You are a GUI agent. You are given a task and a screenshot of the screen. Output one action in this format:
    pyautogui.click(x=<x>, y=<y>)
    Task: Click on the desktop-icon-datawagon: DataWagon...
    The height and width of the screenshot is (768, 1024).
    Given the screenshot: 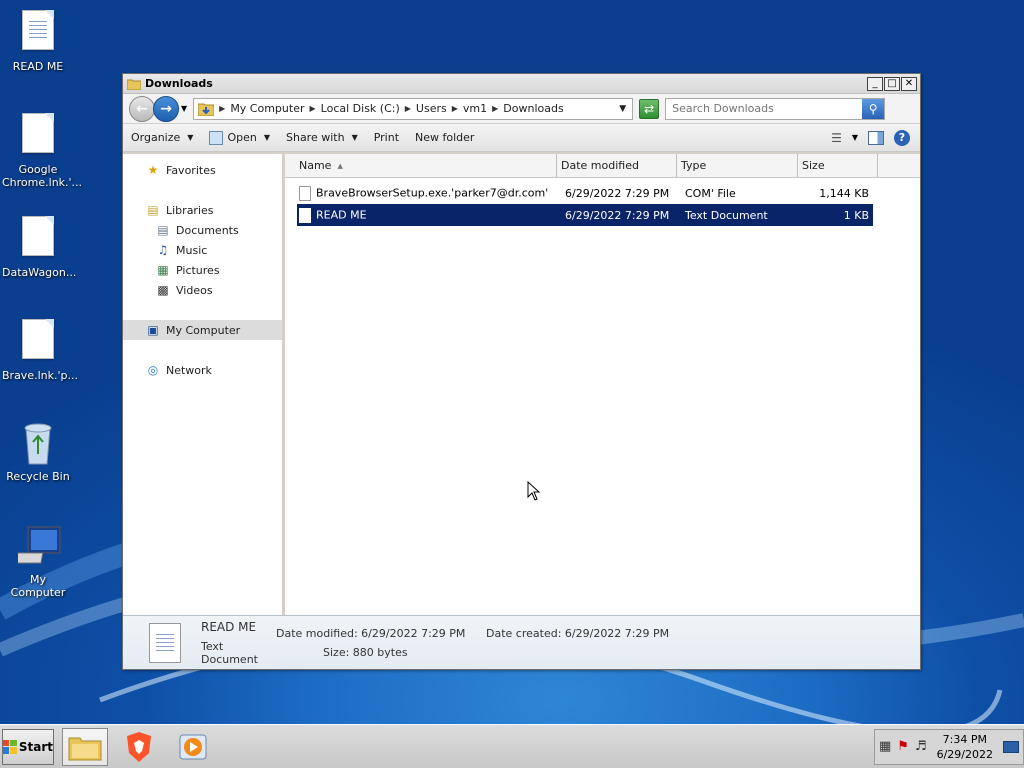 What is the action you would take?
    pyautogui.click(x=39, y=247)
    